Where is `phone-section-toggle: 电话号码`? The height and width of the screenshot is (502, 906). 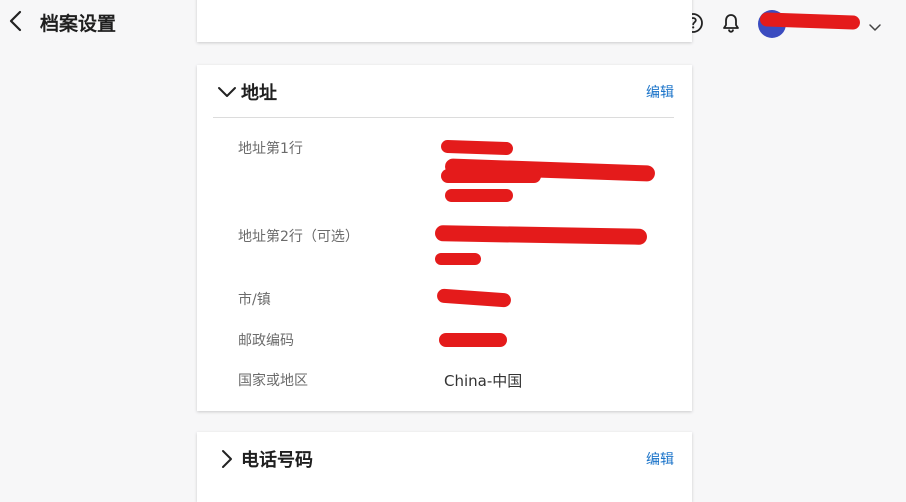
phone-section-toggle: 电话号码 is located at coordinates (264, 459).